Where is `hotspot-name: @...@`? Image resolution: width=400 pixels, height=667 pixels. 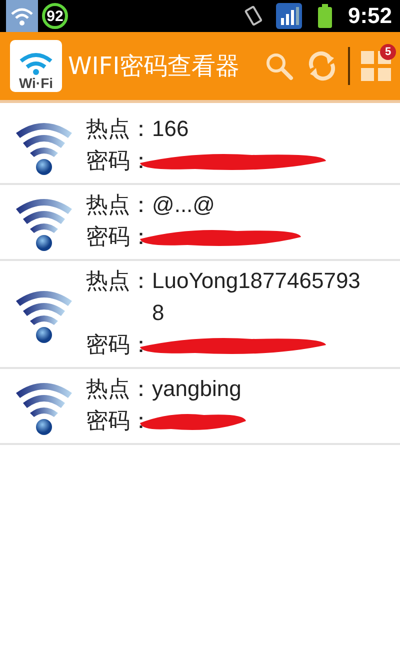 hotspot-name: @...@ is located at coordinates (184, 205).